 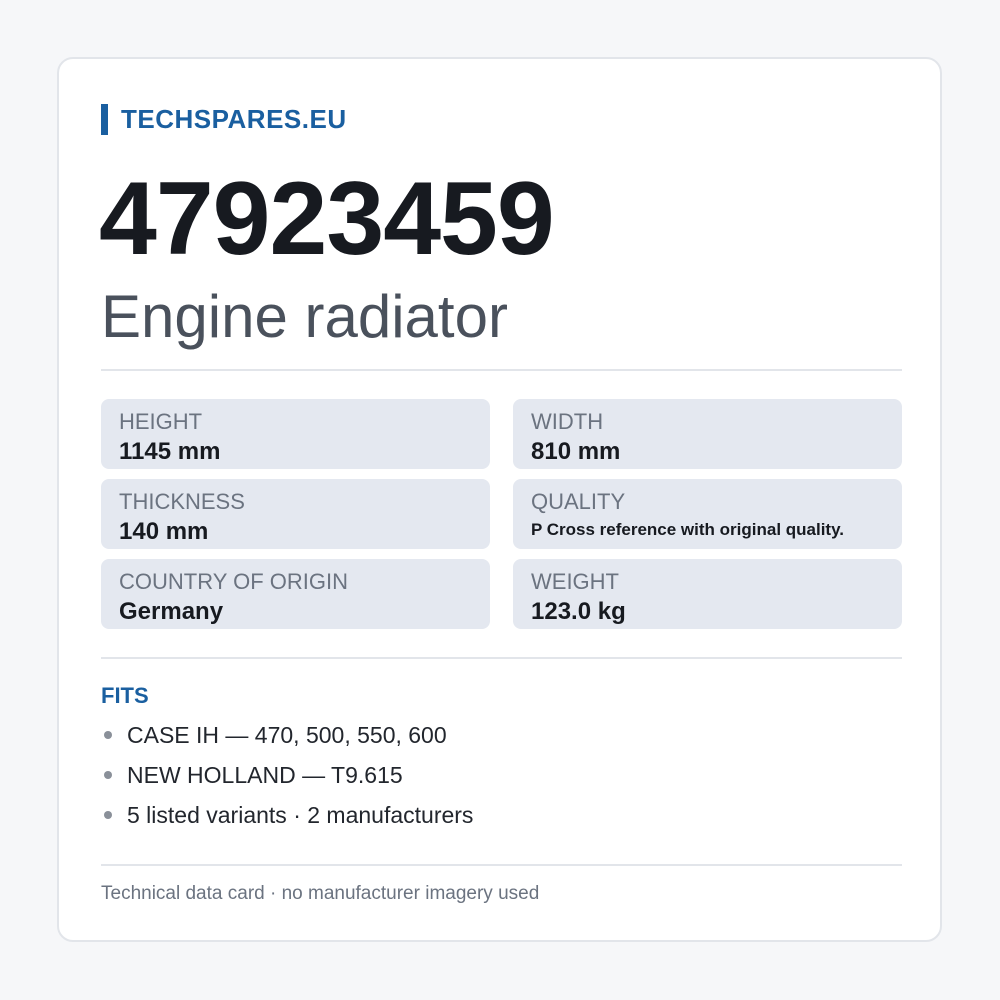 What do you see at coordinates (501, 865) in the screenshot?
I see `divider-bottom` at bounding box center [501, 865].